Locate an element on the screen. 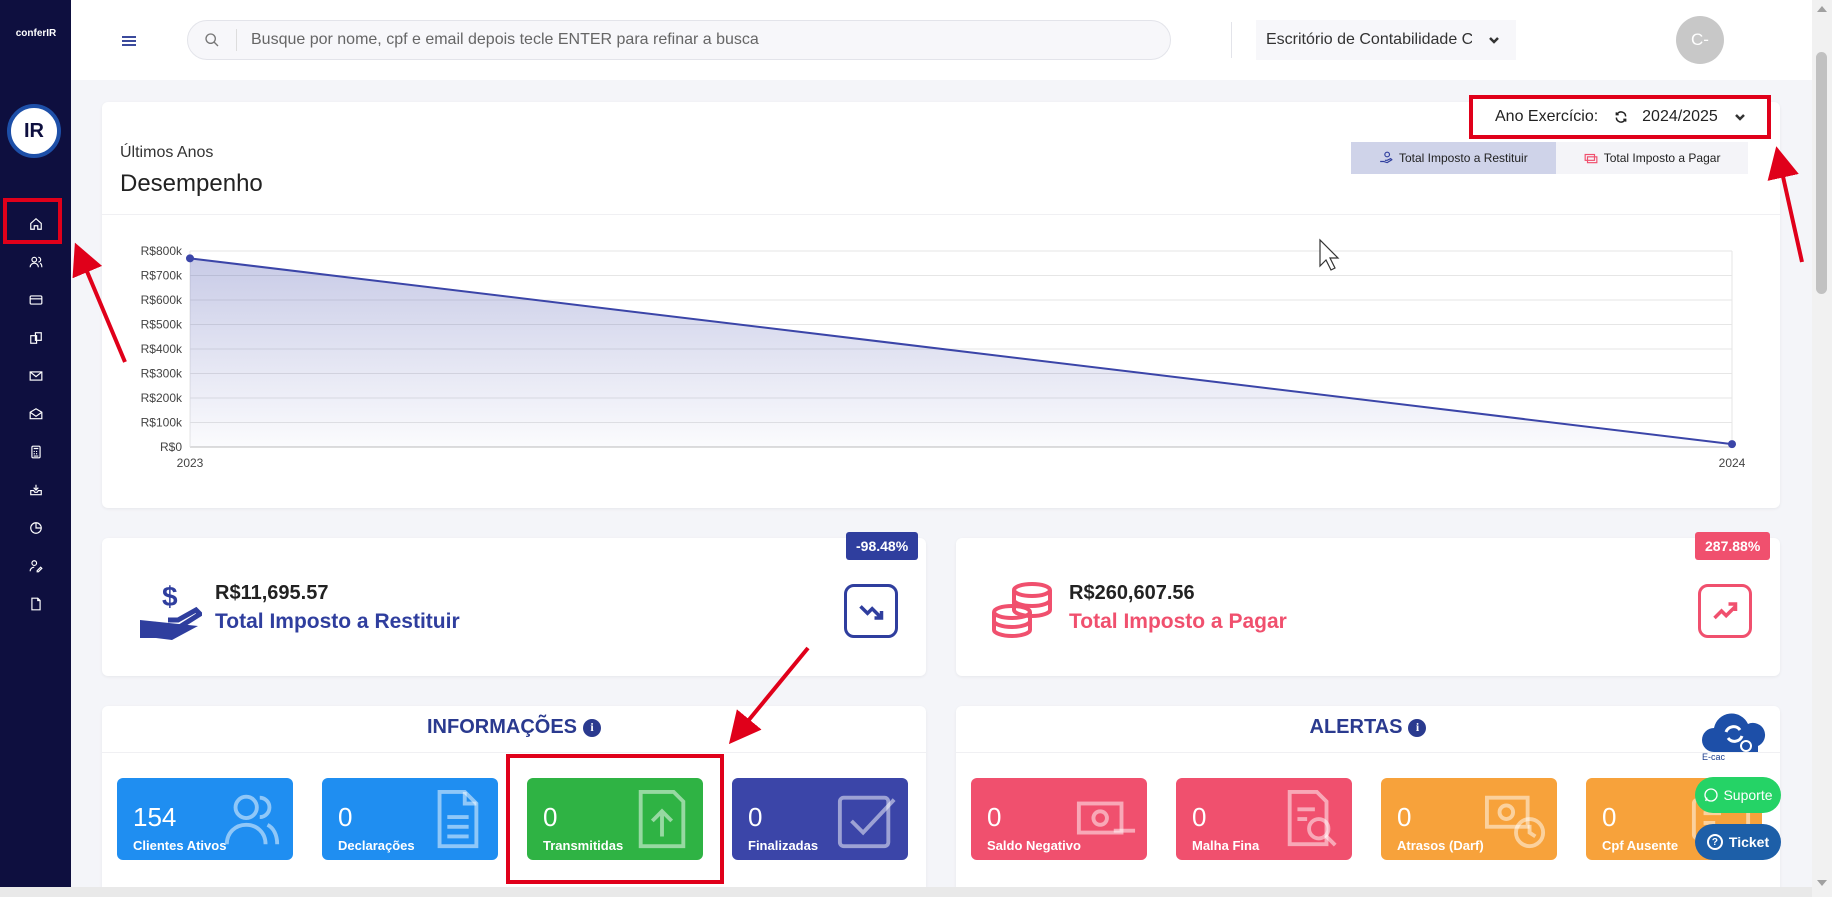  chart-y-tick-label: R$700k is located at coordinates (162, 276).